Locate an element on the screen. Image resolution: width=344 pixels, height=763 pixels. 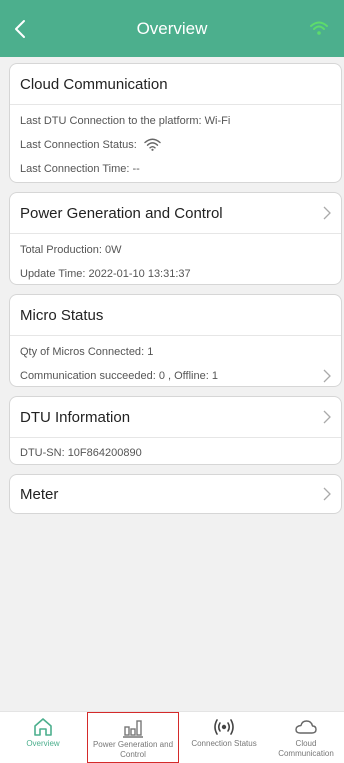
row-label: Last DTU Connection to the platform is located at coordinates (109, 121).